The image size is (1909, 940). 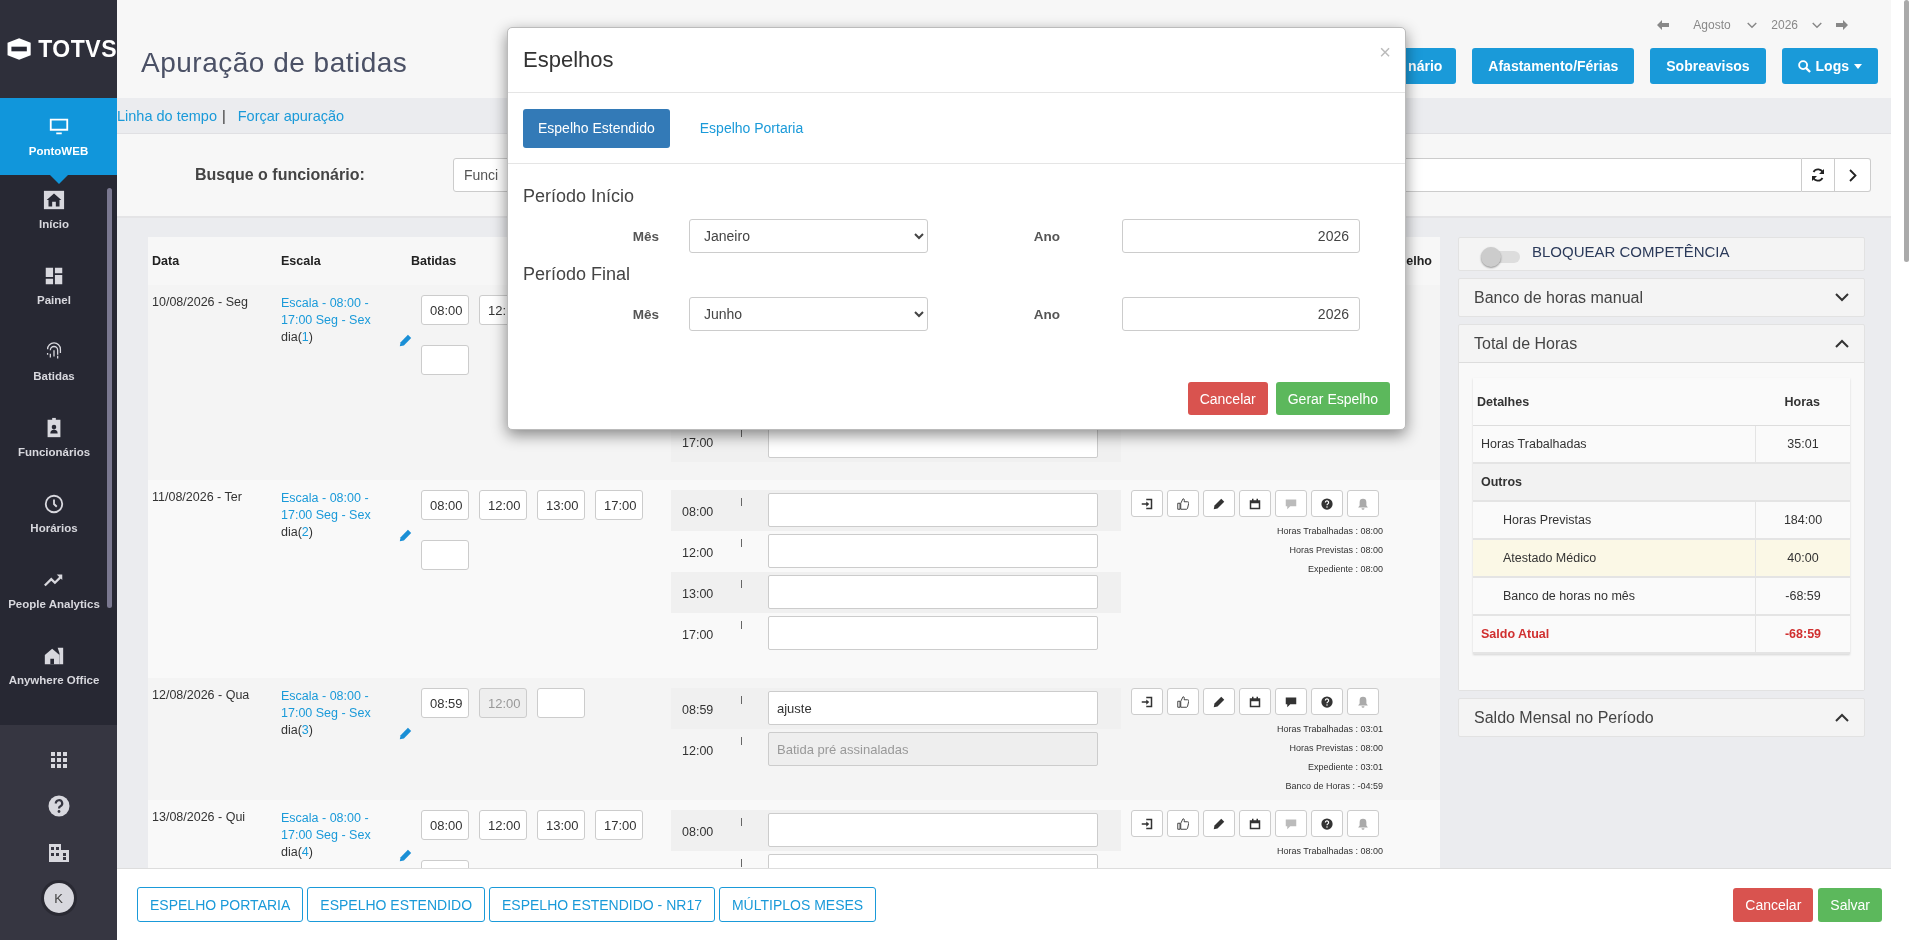 I want to click on home-icon, so click(x=54, y=200).